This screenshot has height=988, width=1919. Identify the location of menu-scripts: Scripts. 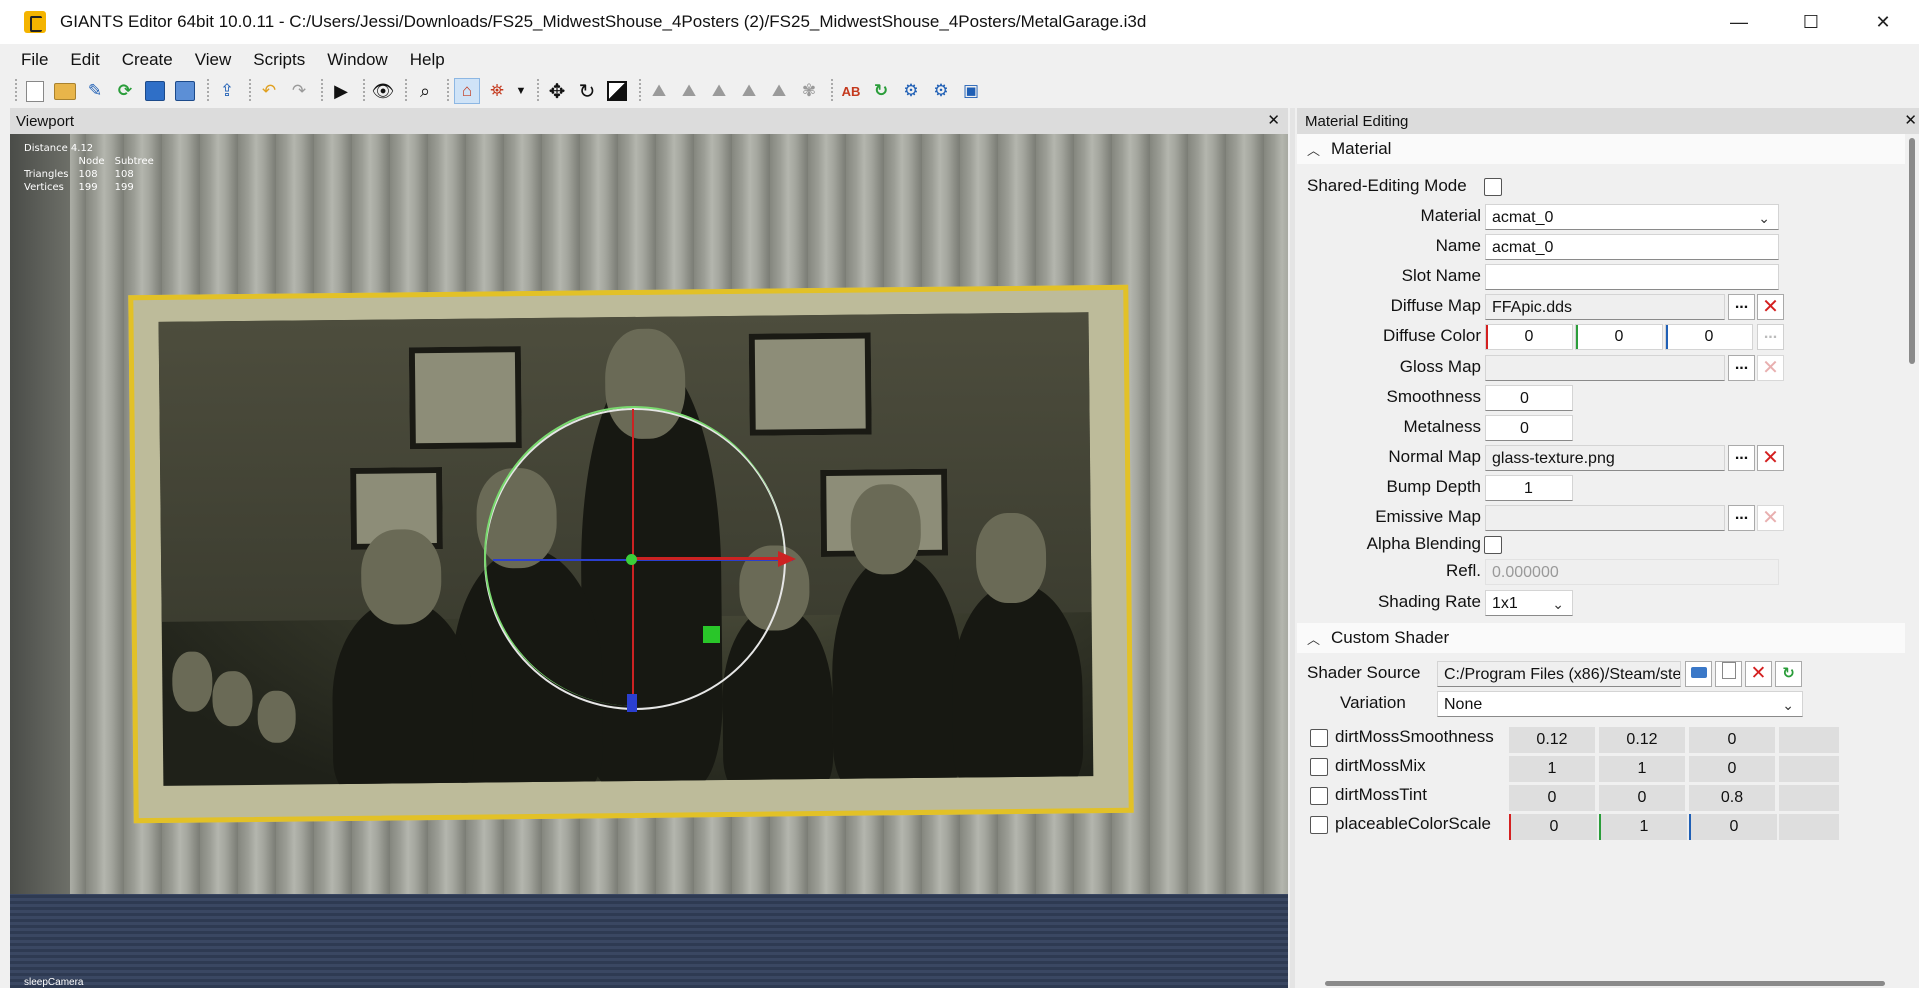
(279, 60).